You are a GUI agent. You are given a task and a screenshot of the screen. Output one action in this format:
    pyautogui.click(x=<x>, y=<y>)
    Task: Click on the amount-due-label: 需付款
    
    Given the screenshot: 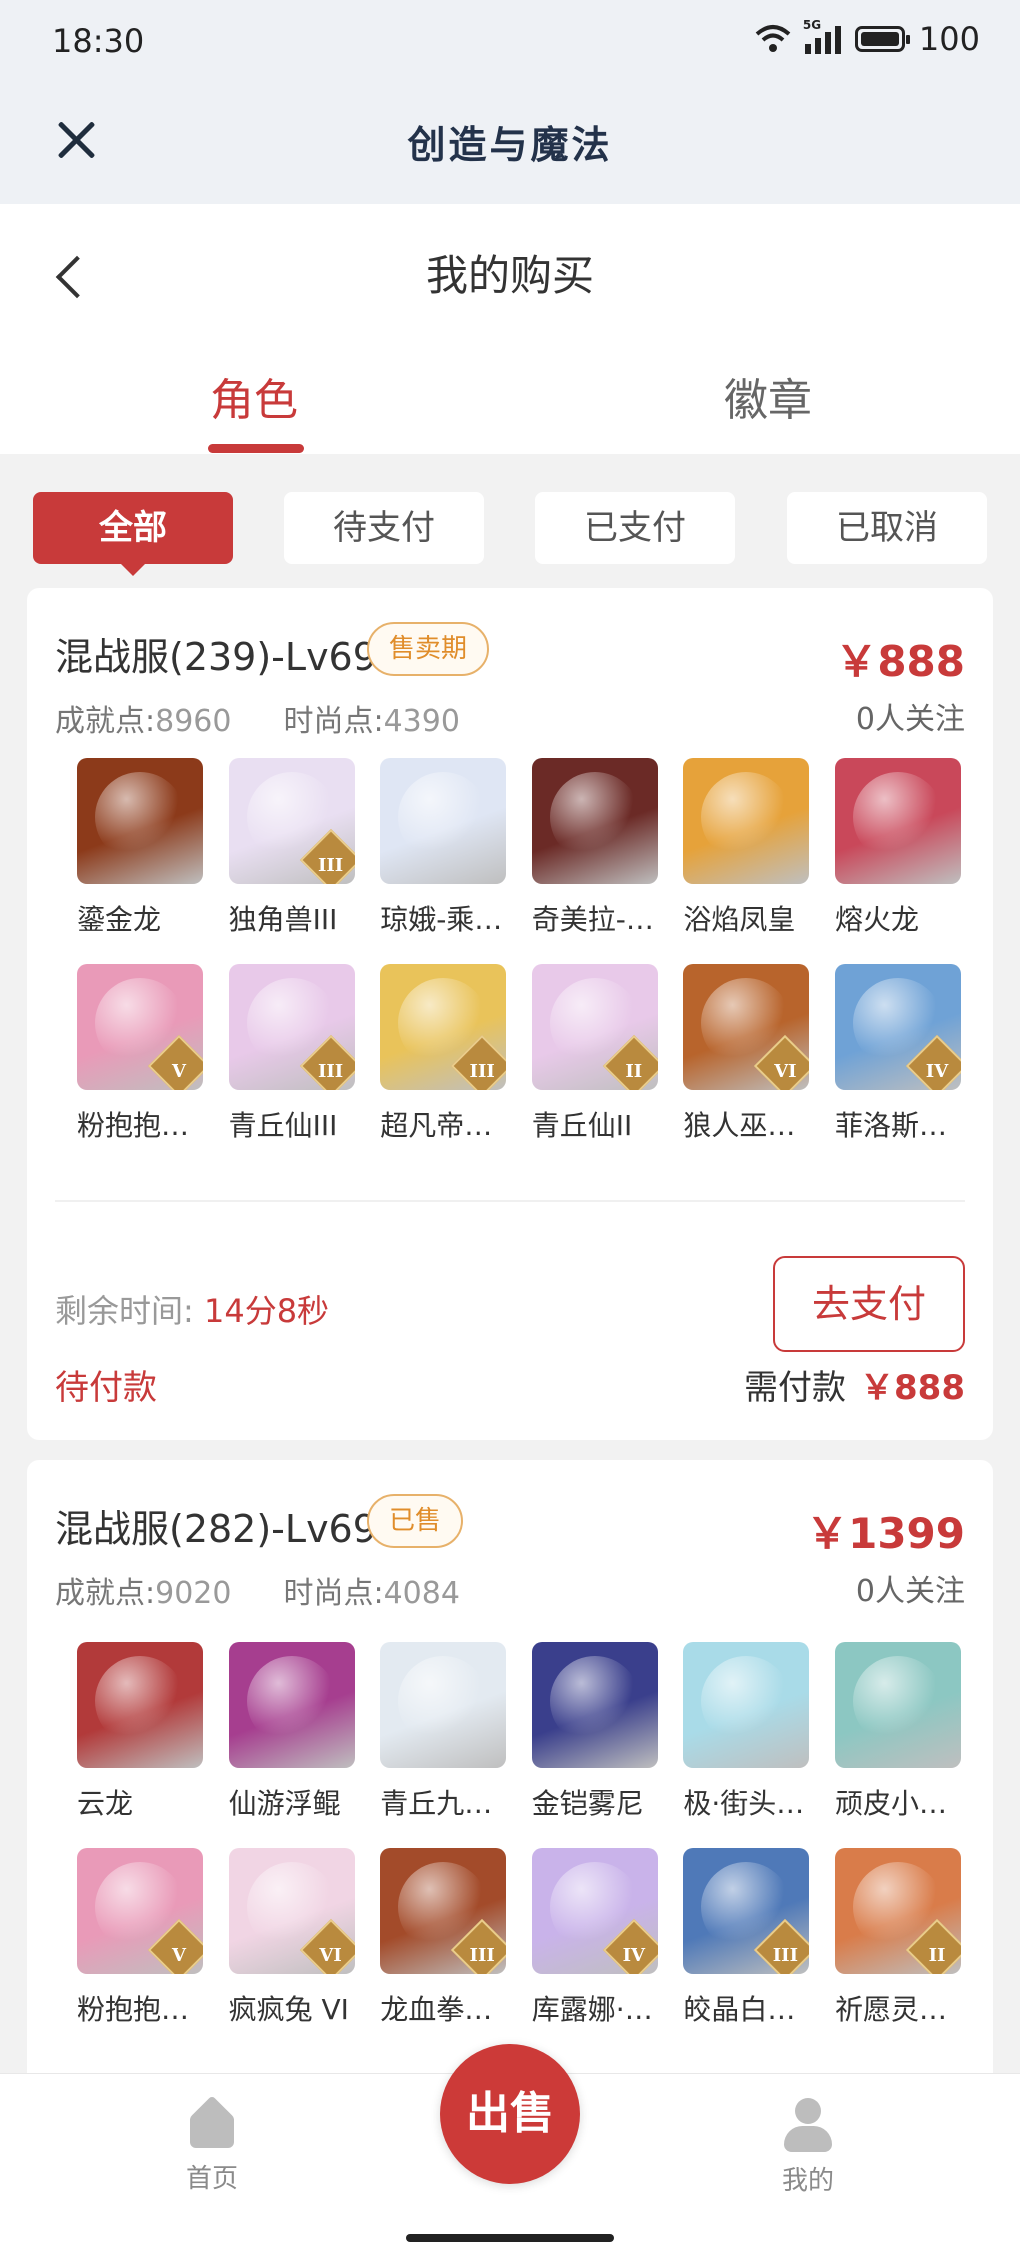 What is the action you would take?
    pyautogui.click(x=795, y=1388)
    